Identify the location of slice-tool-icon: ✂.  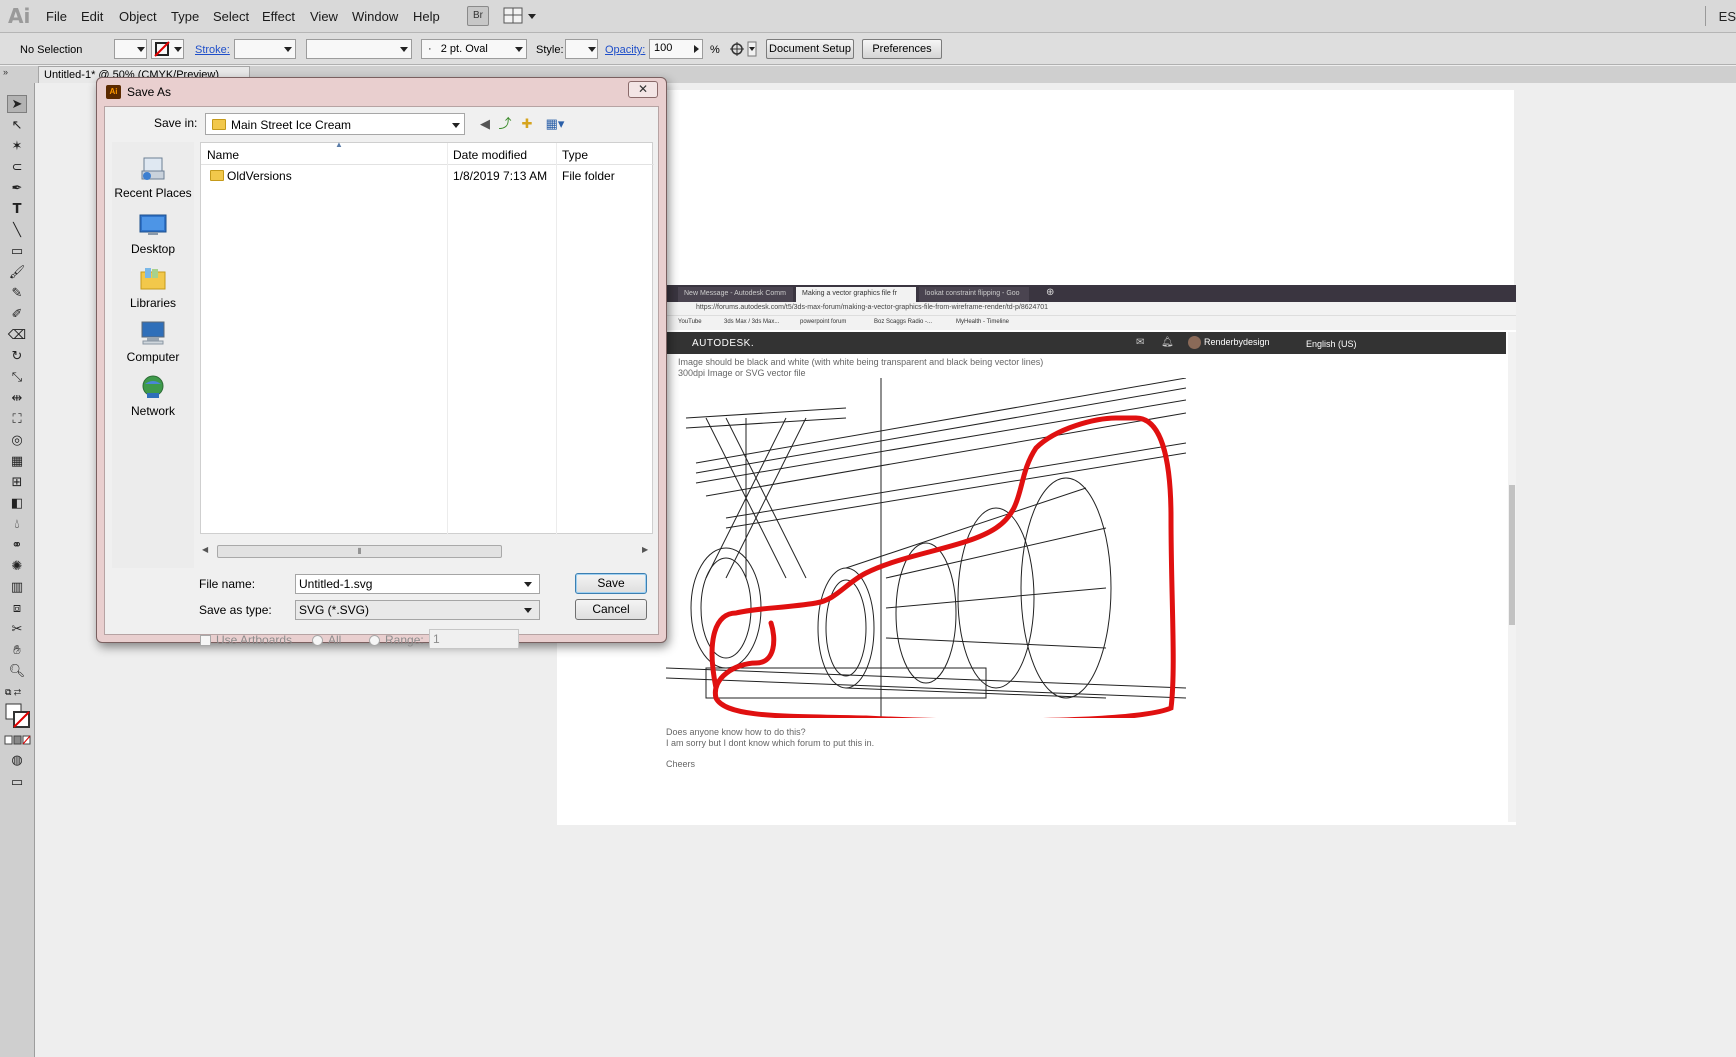
(17, 629).